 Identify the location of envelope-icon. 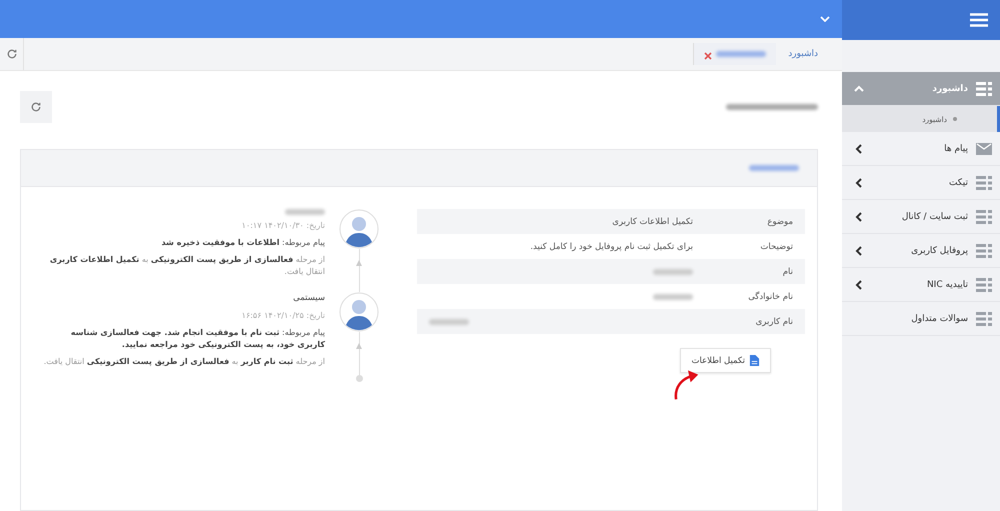
(984, 148).